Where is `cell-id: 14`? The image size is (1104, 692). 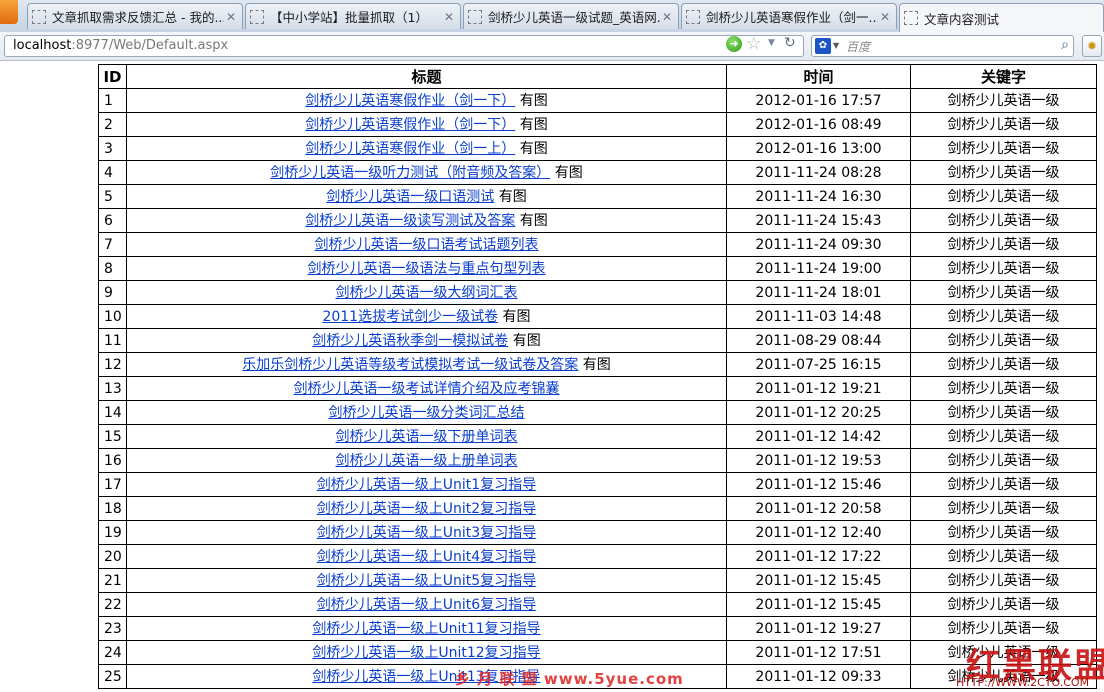 cell-id: 14 is located at coordinates (112, 412).